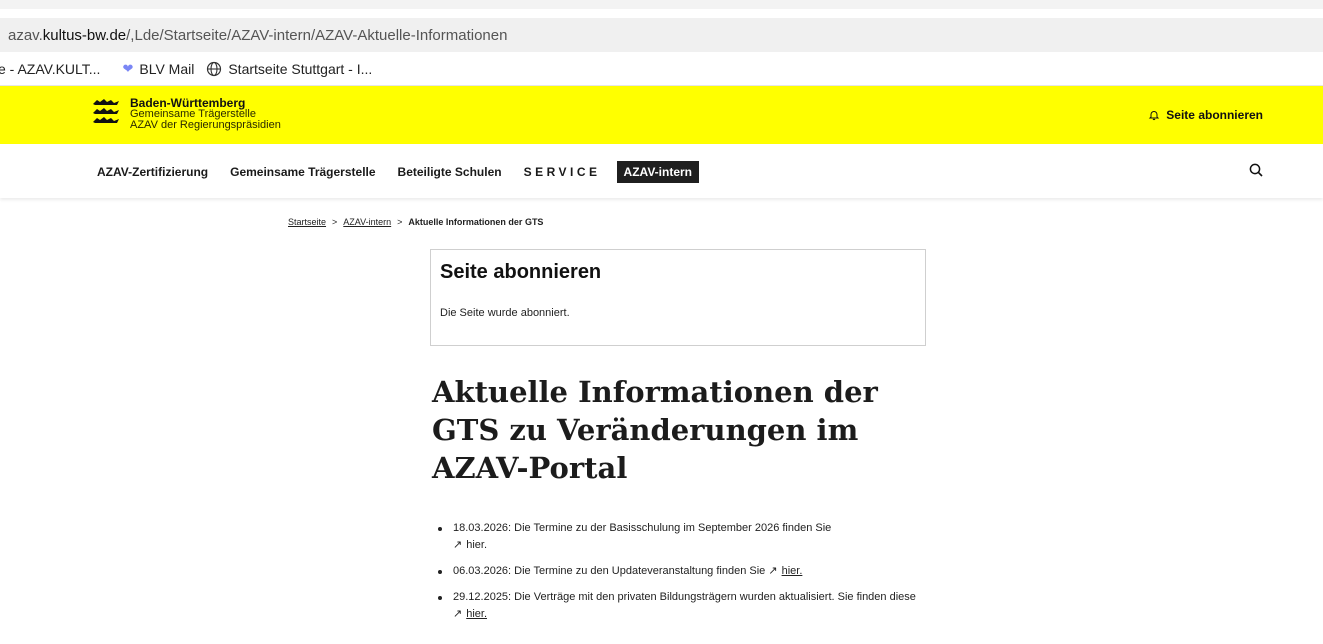 The height and width of the screenshot is (644, 1323). I want to click on globe-icon, so click(214, 69).